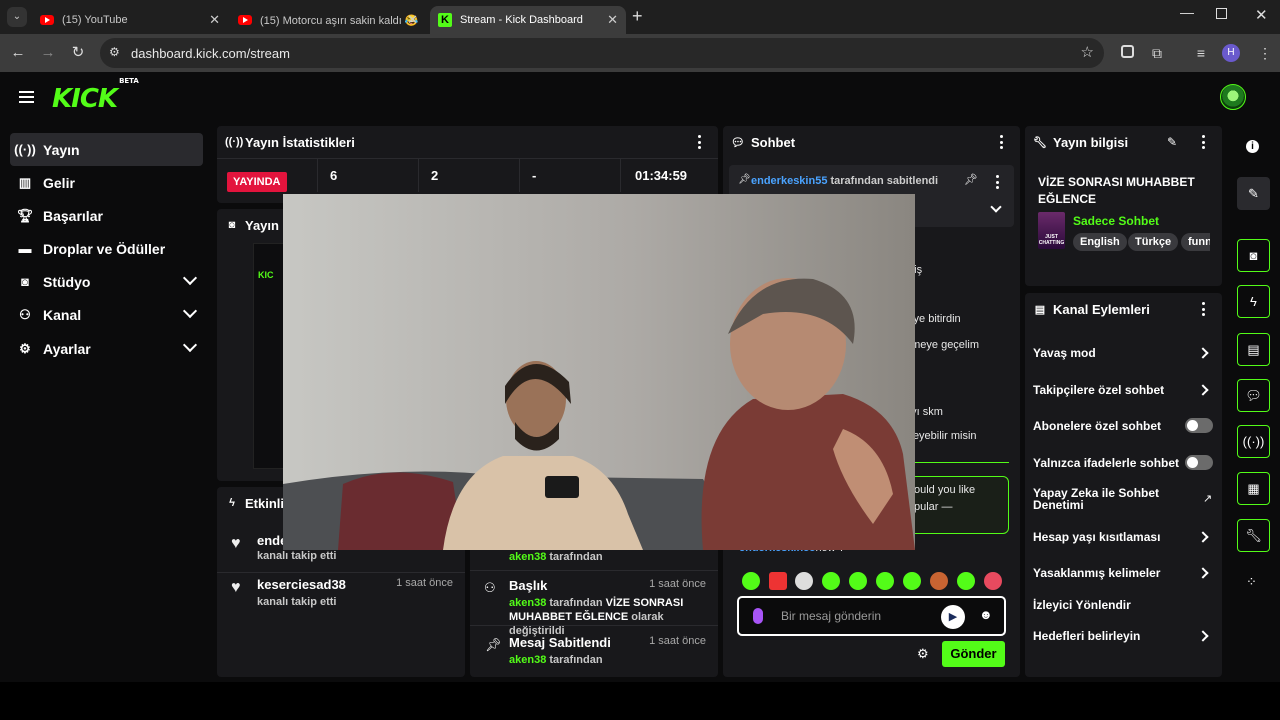 The width and height of the screenshot is (1280, 720). I want to click on browser-menu-icon: ⋮, so click(1265, 53).